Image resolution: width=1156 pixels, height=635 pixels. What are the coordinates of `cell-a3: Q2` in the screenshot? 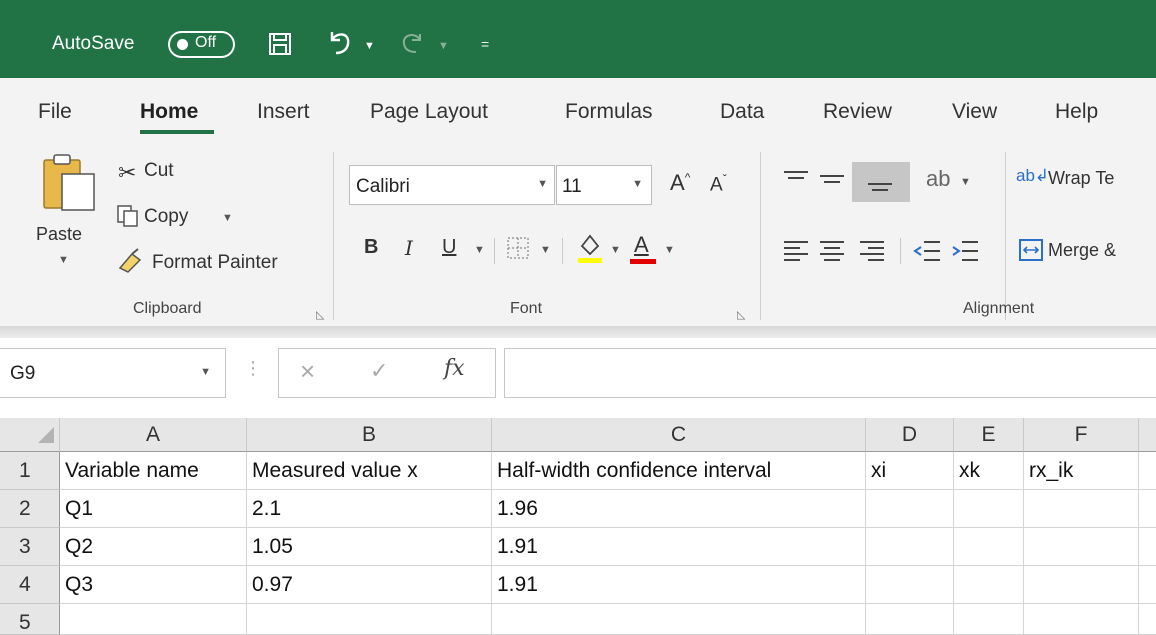 It's located at (153, 547).